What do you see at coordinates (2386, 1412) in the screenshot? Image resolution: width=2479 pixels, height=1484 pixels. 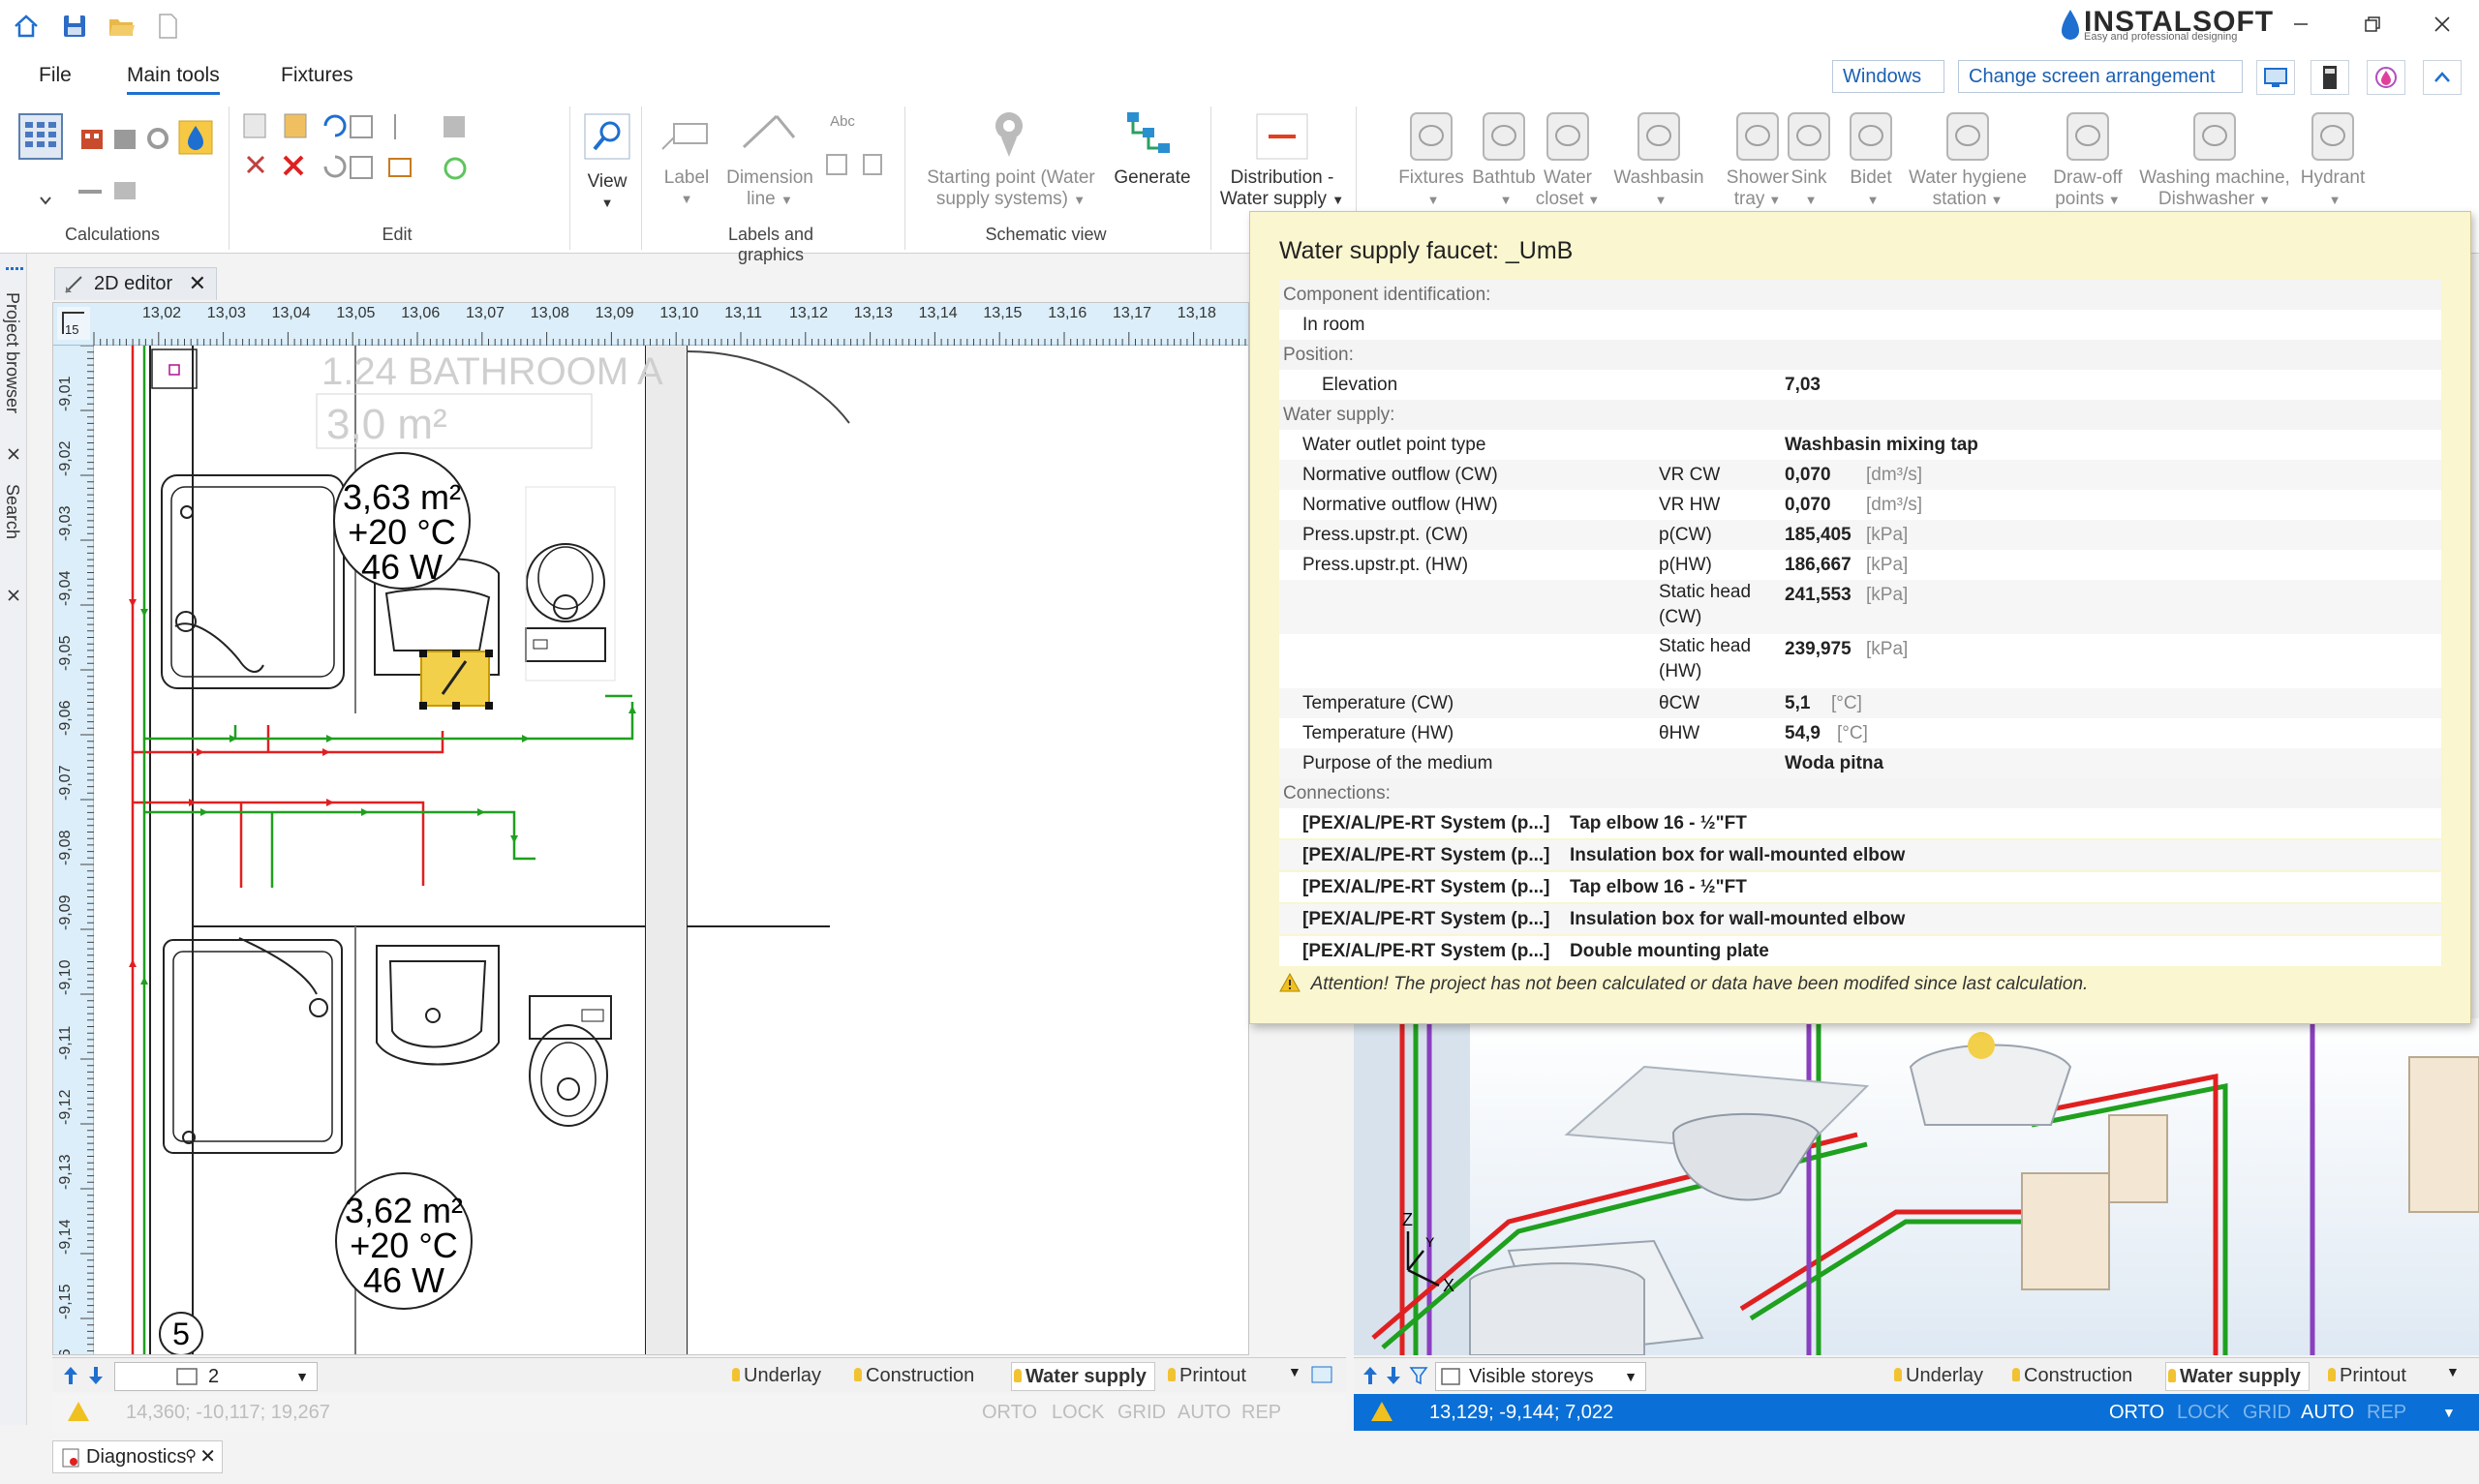 I see `rep-toggle-right: REP` at bounding box center [2386, 1412].